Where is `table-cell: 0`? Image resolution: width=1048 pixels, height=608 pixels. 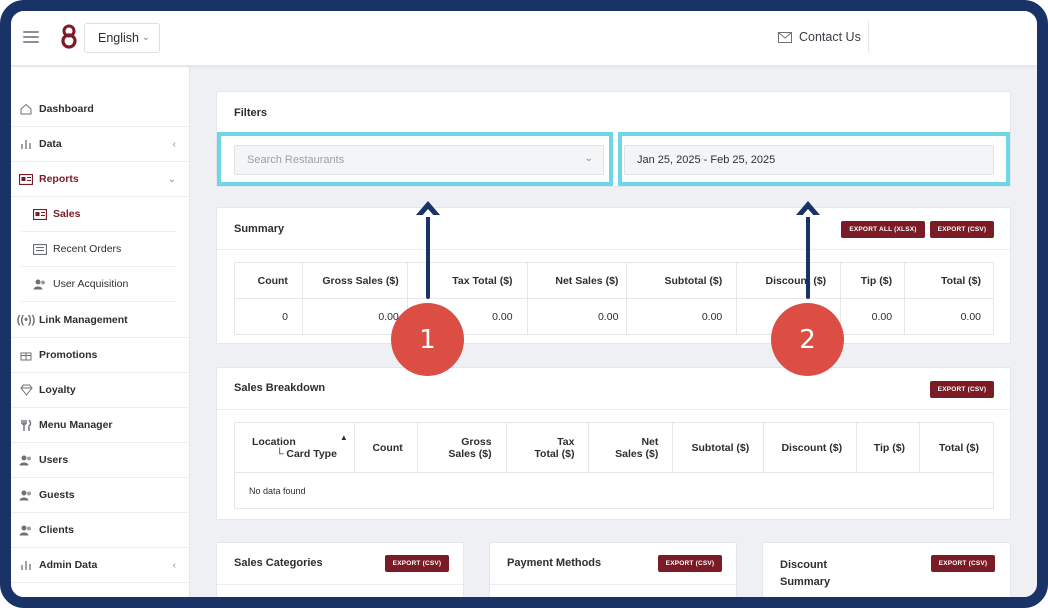
table-cell: 0 is located at coordinates (268, 316).